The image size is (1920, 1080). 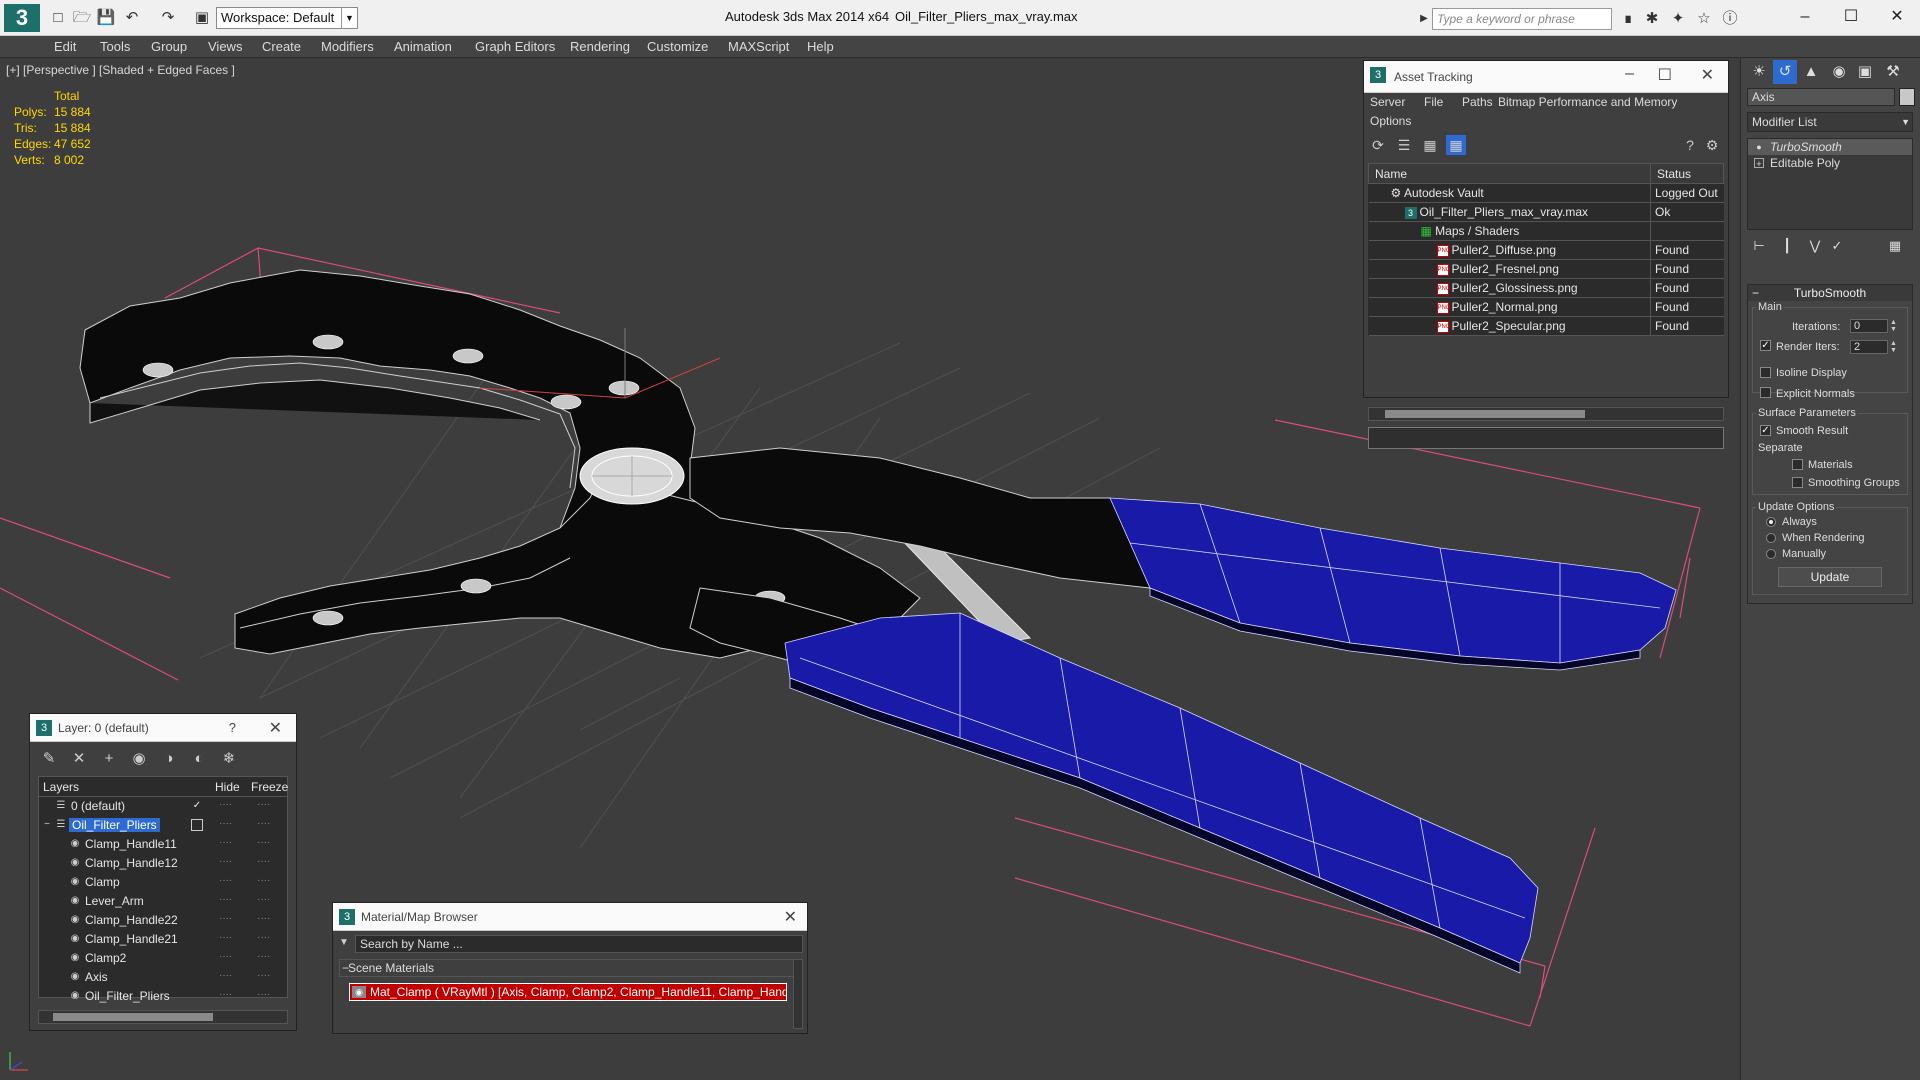 I want to click on scrollbar-thumb, so click(x=1485, y=414).